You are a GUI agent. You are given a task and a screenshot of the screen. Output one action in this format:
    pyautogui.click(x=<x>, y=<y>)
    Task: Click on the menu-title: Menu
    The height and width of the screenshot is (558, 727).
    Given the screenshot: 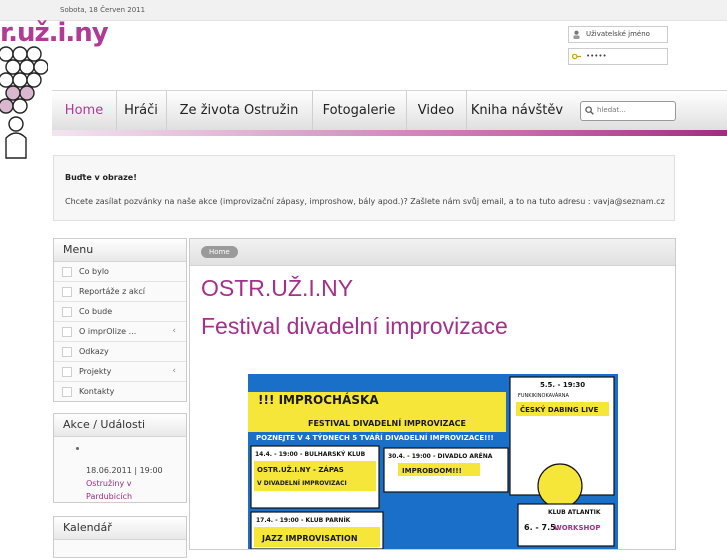 What is the action you would take?
    pyautogui.click(x=120, y=250)
    